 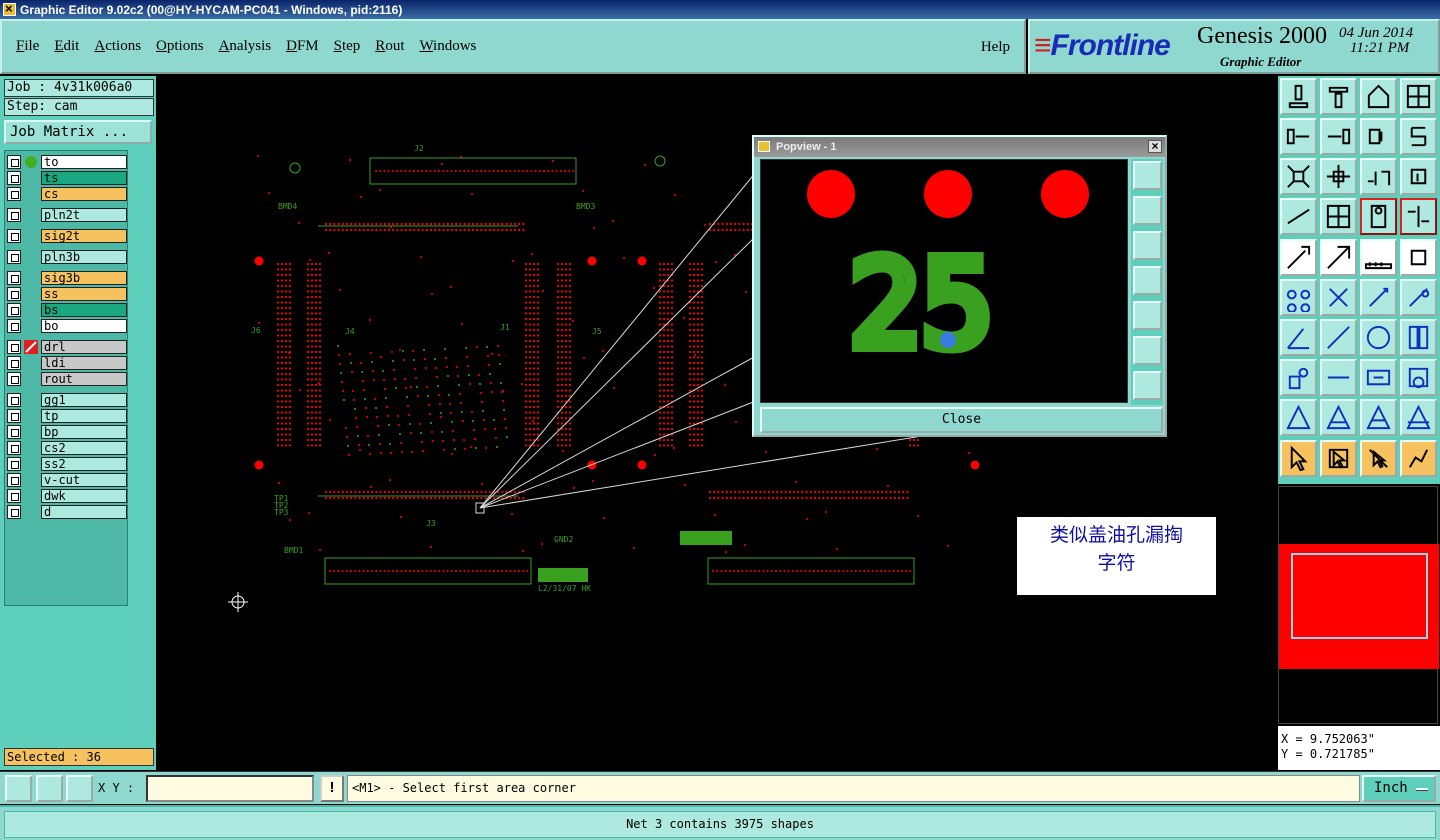 I want to click on menu-options: Options, so click(x=180, y=46).